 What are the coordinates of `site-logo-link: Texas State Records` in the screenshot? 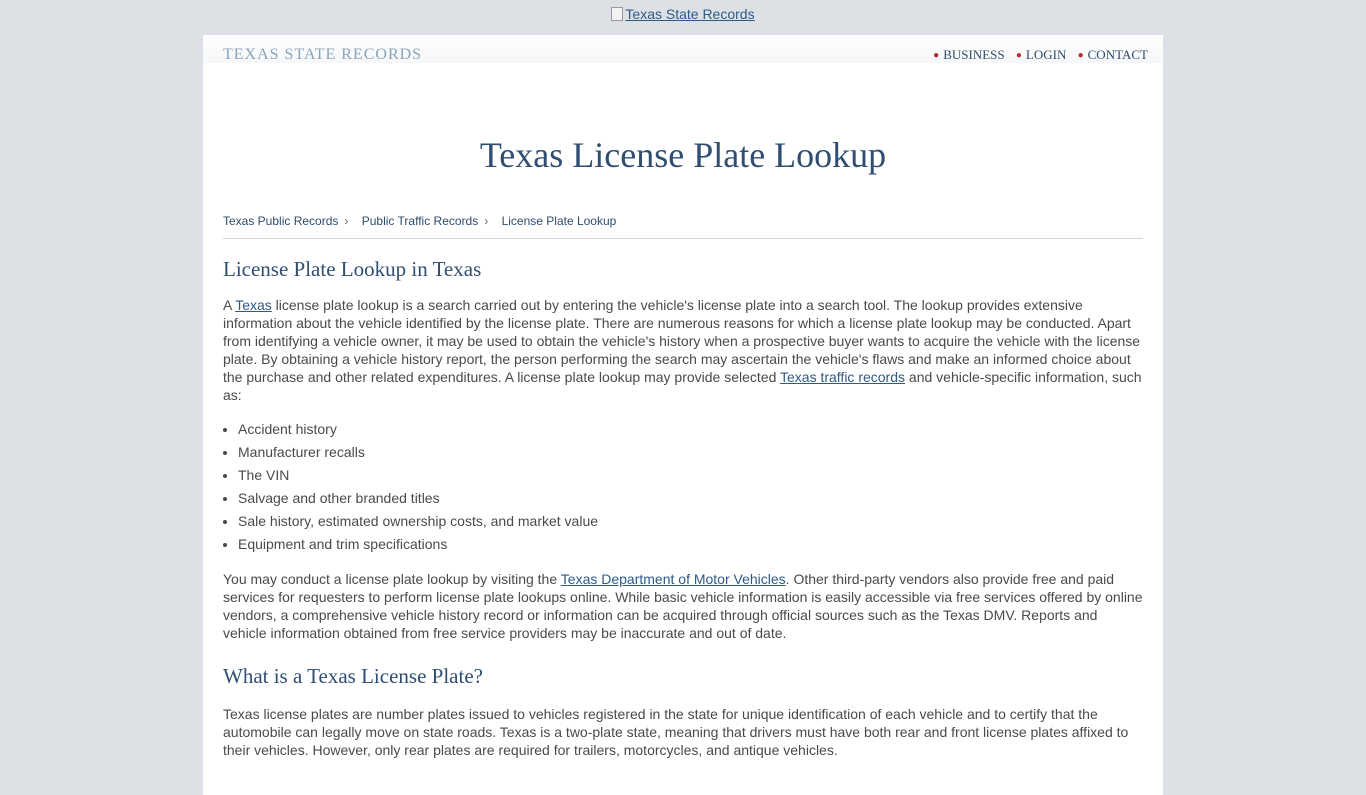 It's located at (683, 14).